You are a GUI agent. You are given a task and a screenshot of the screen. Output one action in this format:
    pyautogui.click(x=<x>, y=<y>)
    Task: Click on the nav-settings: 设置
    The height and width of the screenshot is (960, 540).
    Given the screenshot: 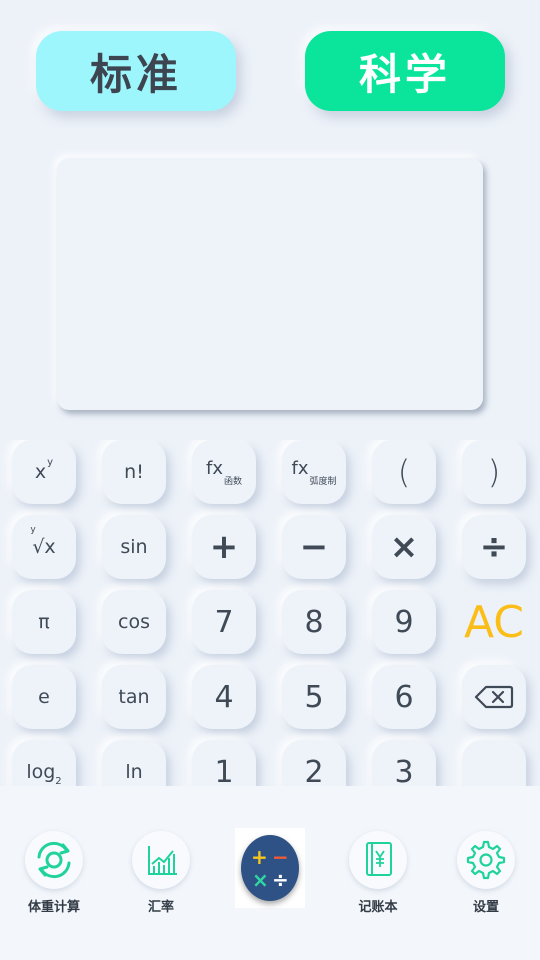 What is the action you would take?
    pyautogui.click(x=486, y=873)
    